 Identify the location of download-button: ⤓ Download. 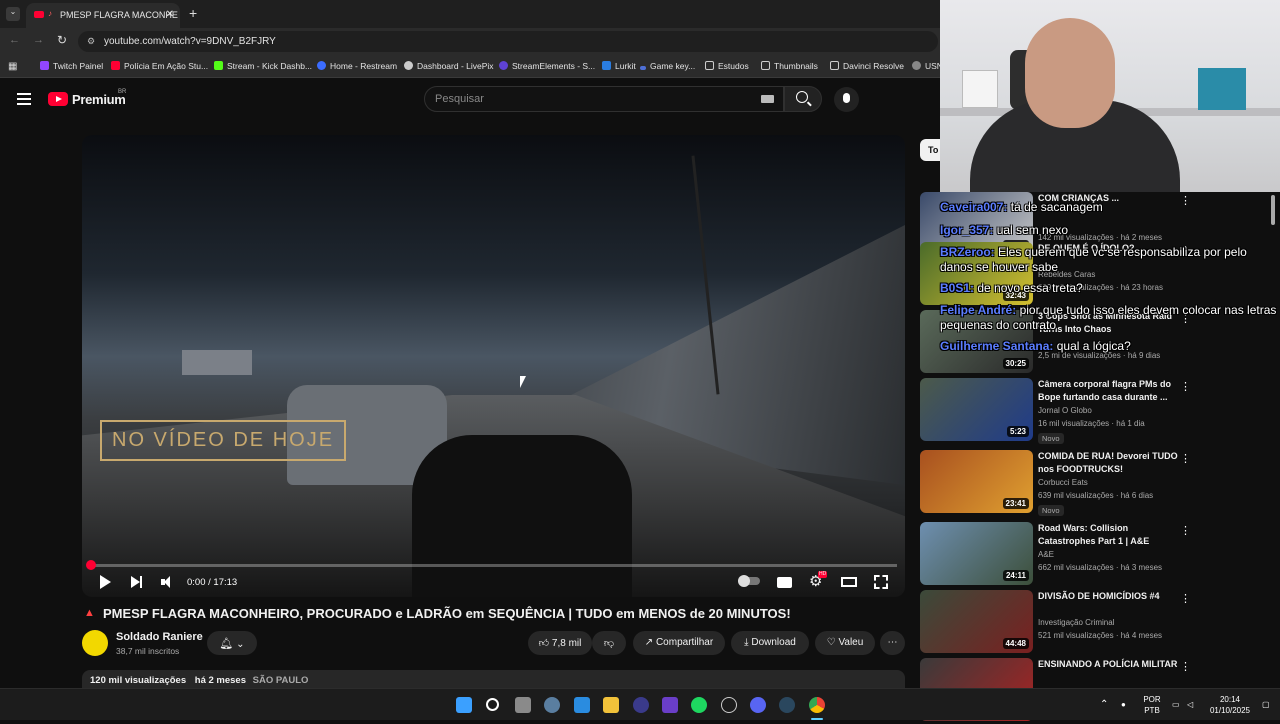
(770, 643).